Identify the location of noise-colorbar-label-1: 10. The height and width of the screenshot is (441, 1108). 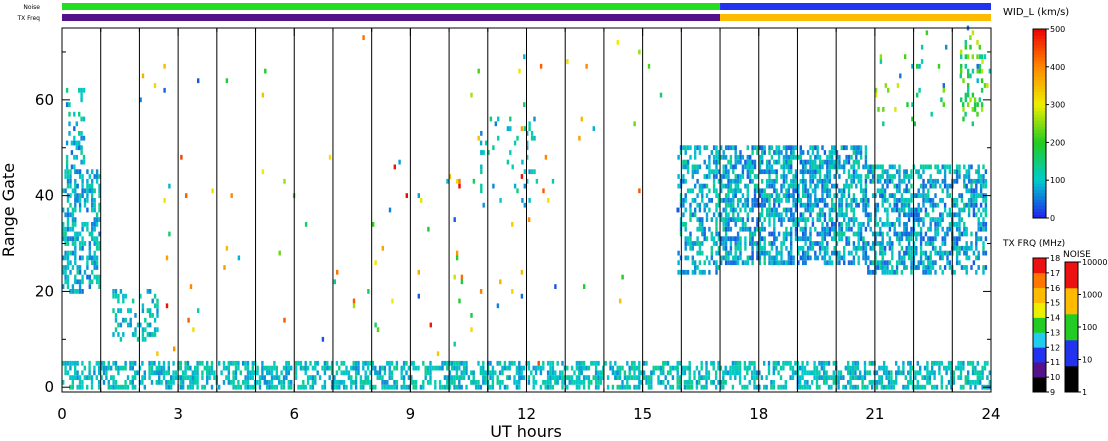
(1087, 360).